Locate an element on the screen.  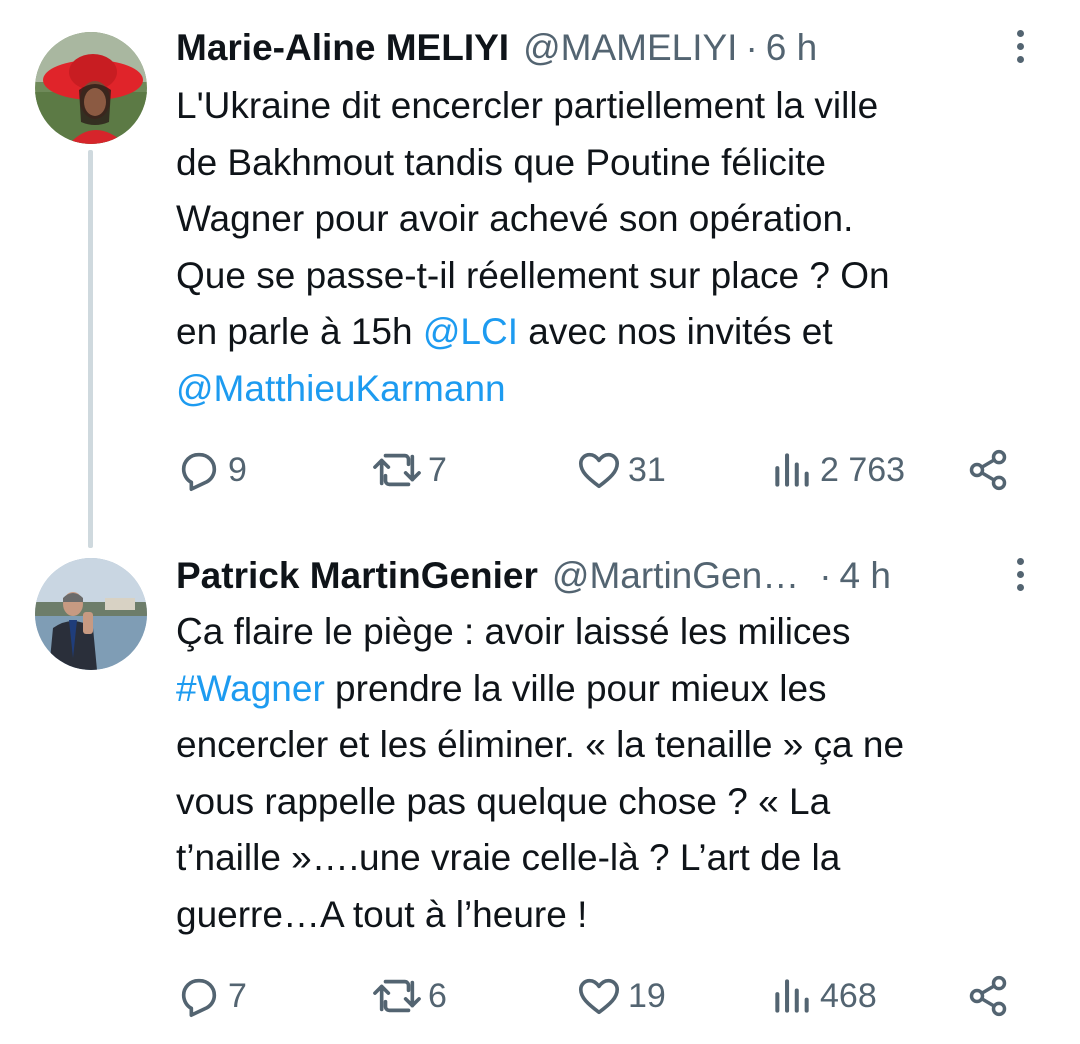
text-segment: vous rappelle pas quelque chose ? « La is located at coordinates (503, 801).